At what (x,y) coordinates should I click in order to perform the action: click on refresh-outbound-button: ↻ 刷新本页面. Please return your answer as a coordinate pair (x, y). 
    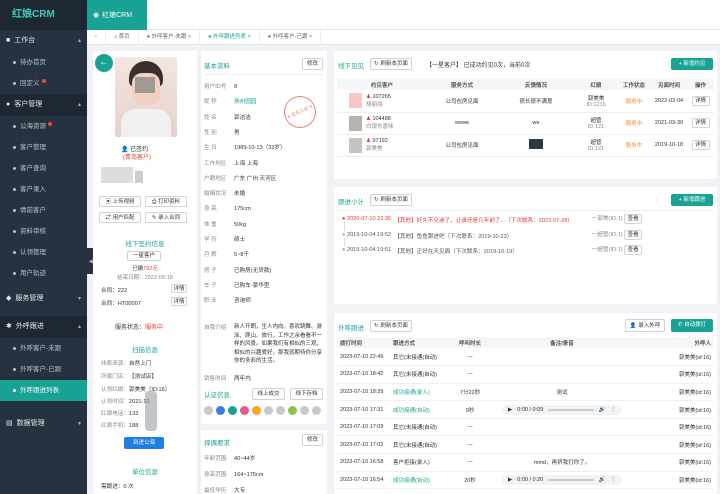
    Looking at the image, I should click on (391, 326).